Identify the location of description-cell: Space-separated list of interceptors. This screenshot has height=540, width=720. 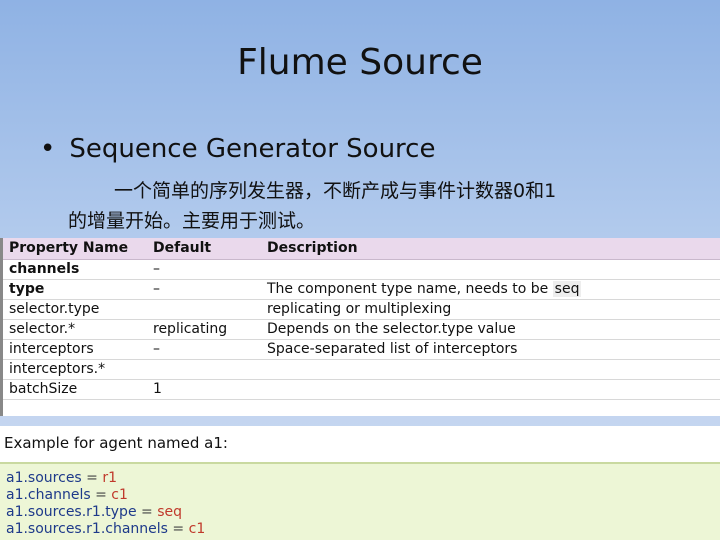
(490, 349).